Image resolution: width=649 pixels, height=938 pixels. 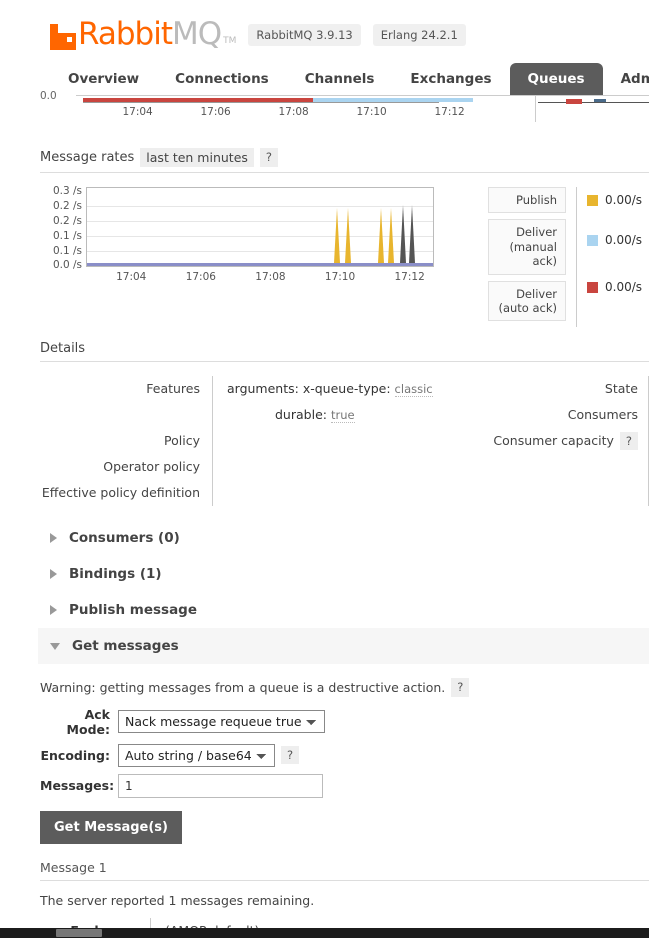 What do you see at coordinates (137, 112) in the screenshot?
I see `clipped-tick-0: 17:04` at bounding box center [137, 112].